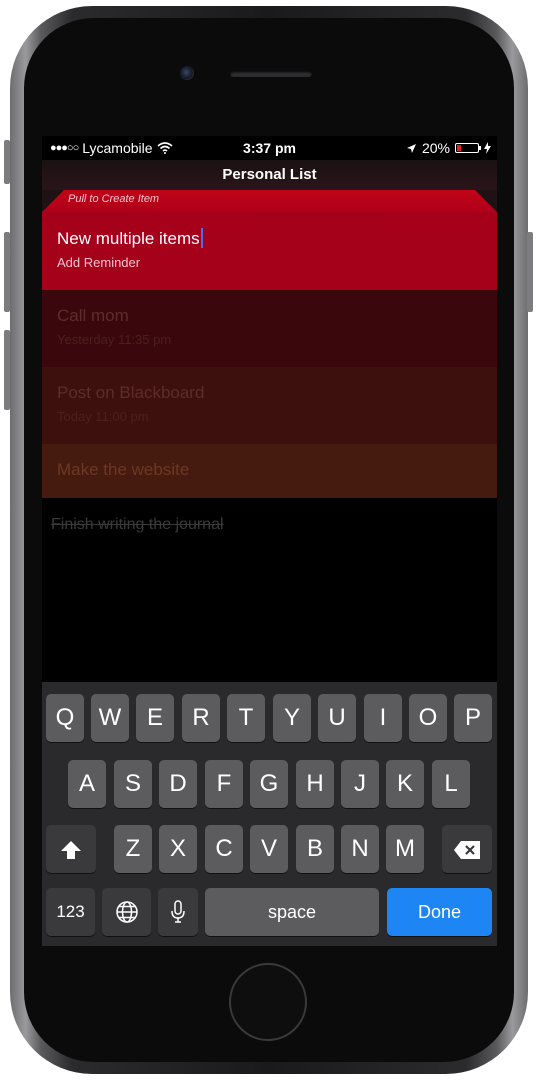 This screenshot has height=1081, width=537. What do you see at coordinates (405, 849) in the screenshot?
I see `key-m: M` at bounding box center [405, 849].